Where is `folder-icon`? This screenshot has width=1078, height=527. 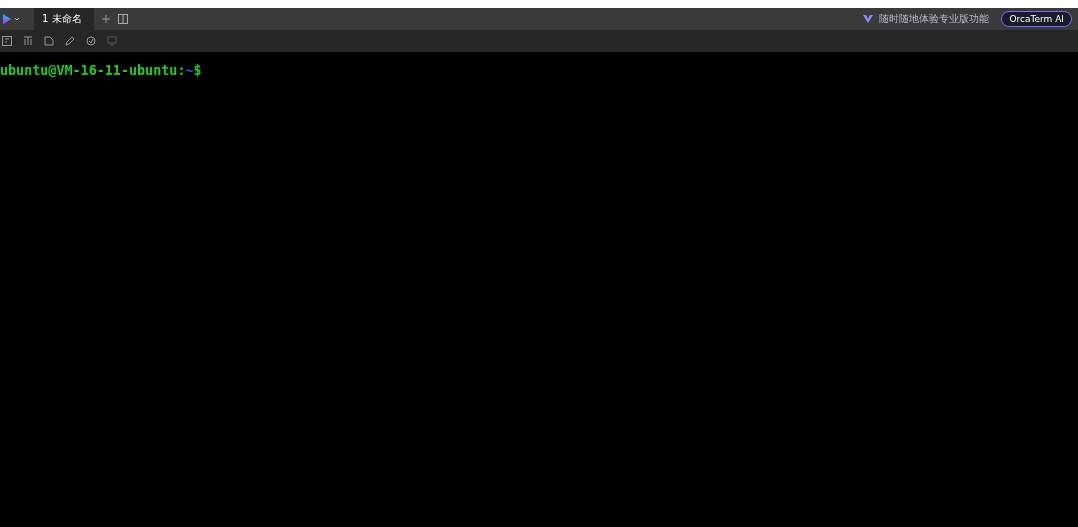
folder-icon is located at coordinates (49, 41).